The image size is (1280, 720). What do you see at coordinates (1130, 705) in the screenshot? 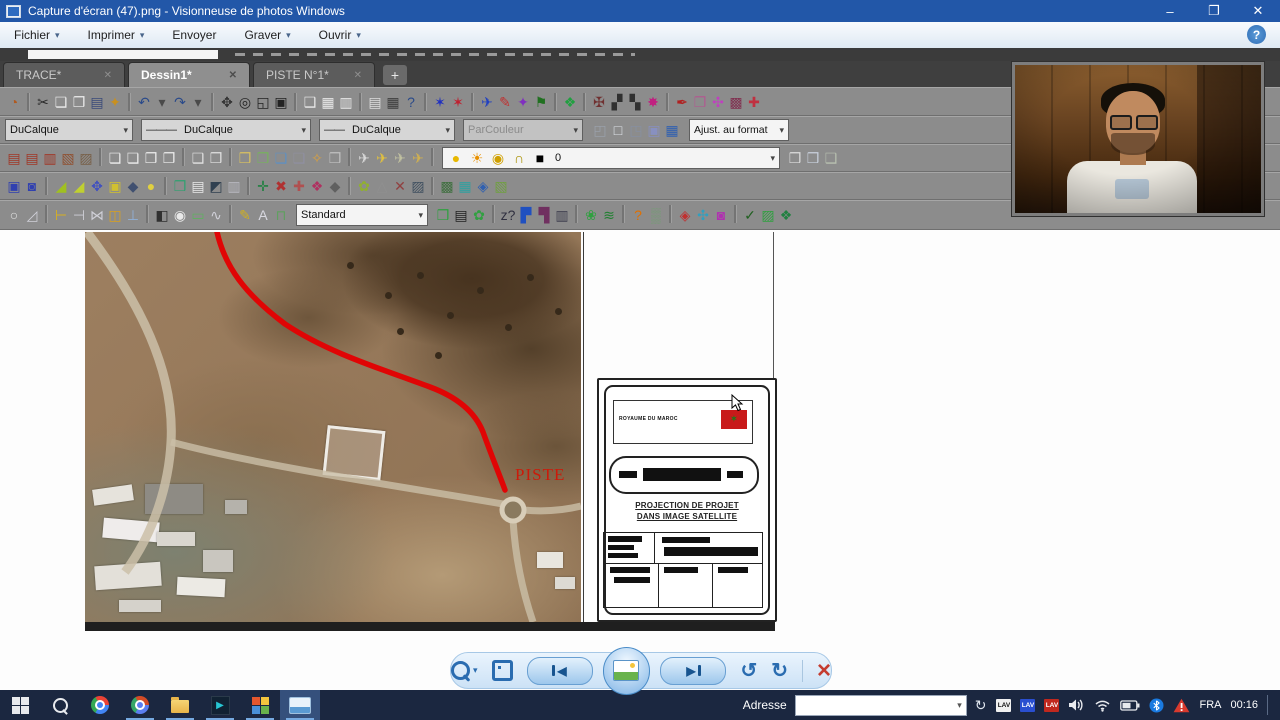
I see `battery-icon` at bounding box center [1130, 705].